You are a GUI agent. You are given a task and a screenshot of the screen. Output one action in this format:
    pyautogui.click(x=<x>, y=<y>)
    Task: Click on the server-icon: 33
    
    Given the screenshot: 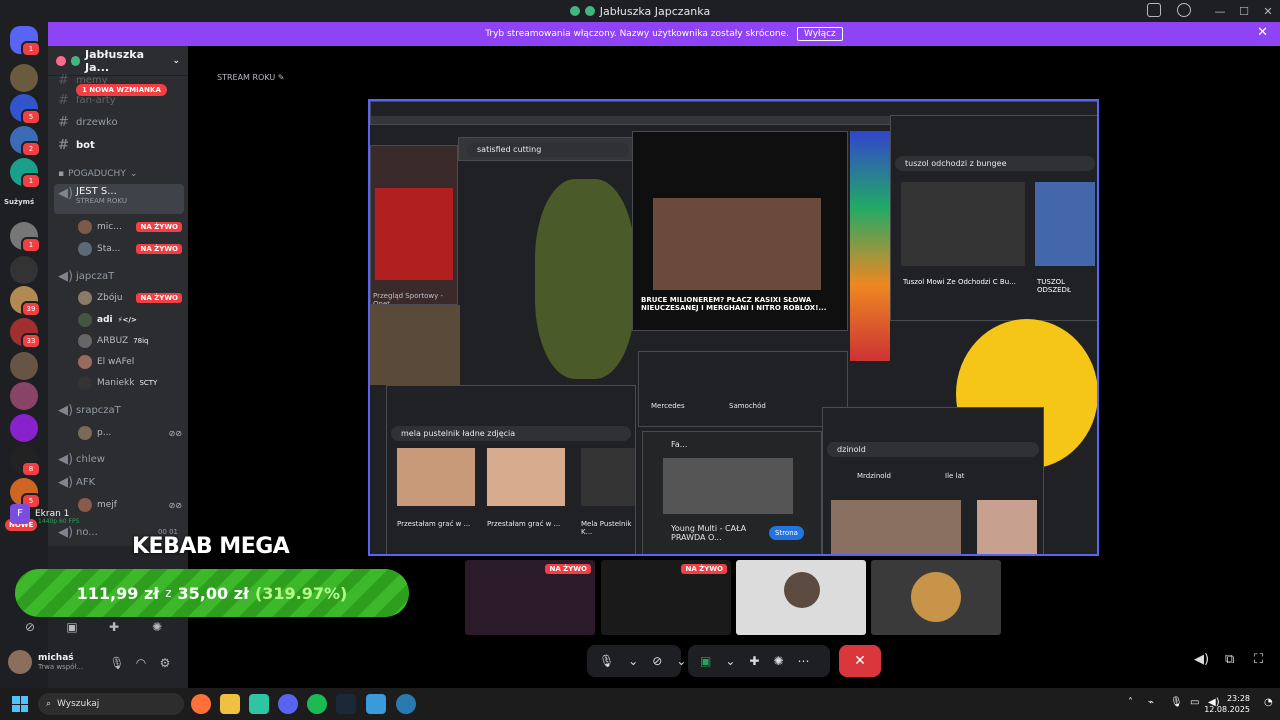 What is the action you would take?
    pyautogui.click(x=25, y=333)
    